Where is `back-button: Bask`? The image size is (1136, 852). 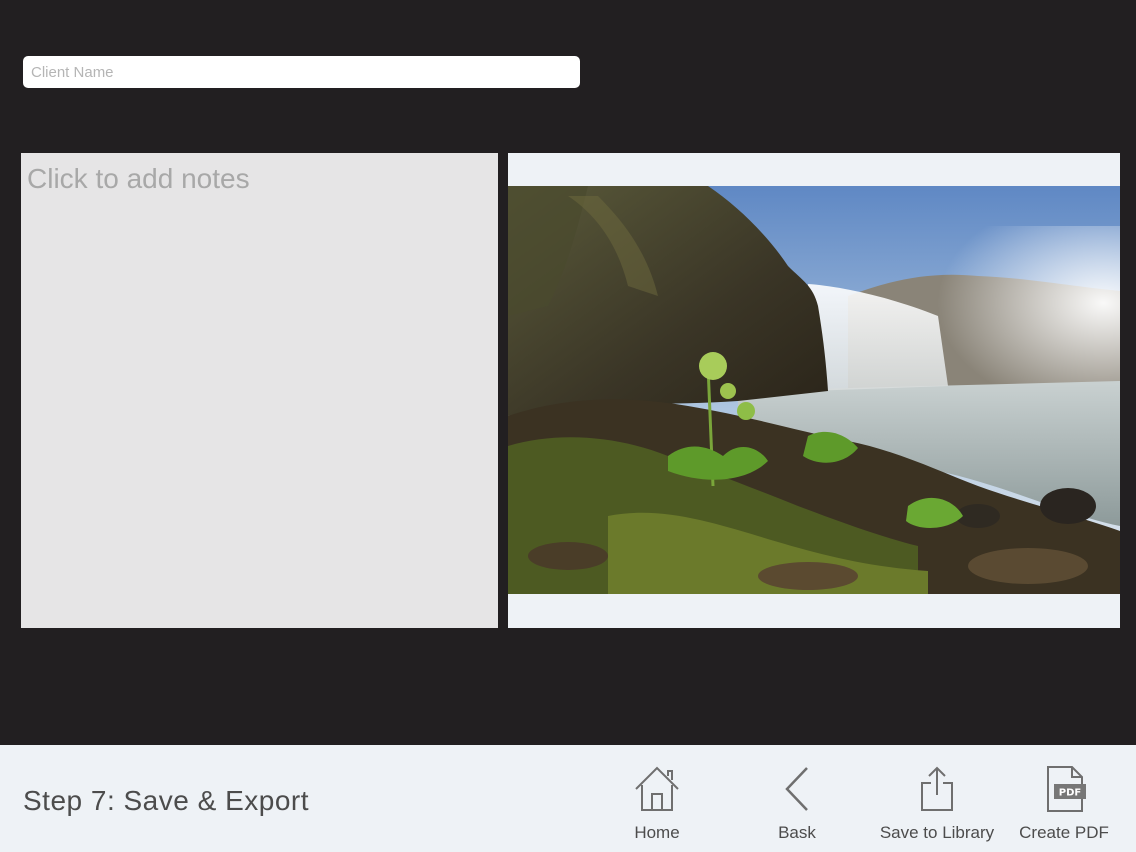
back-button: Bask is located at coordinates (797, 798).